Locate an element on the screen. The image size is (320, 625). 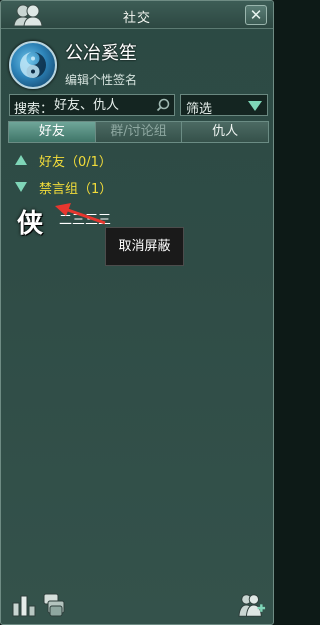
collapse-arrow-icon is located at coordinates (21, 160).